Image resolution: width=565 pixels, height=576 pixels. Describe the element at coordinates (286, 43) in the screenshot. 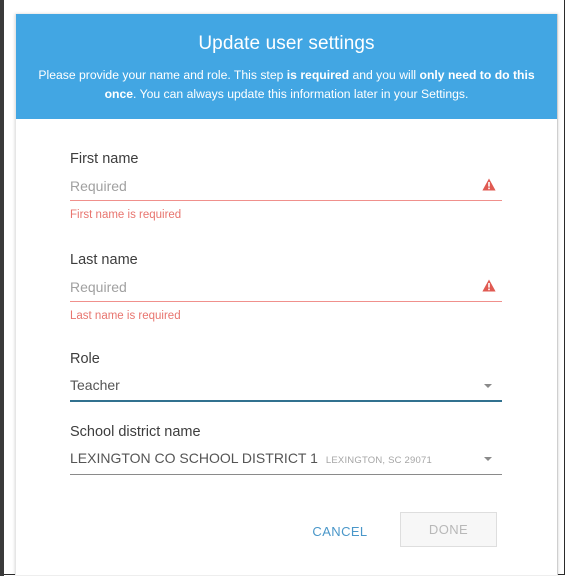

I see `dialog-title: Update user settings` at that location.